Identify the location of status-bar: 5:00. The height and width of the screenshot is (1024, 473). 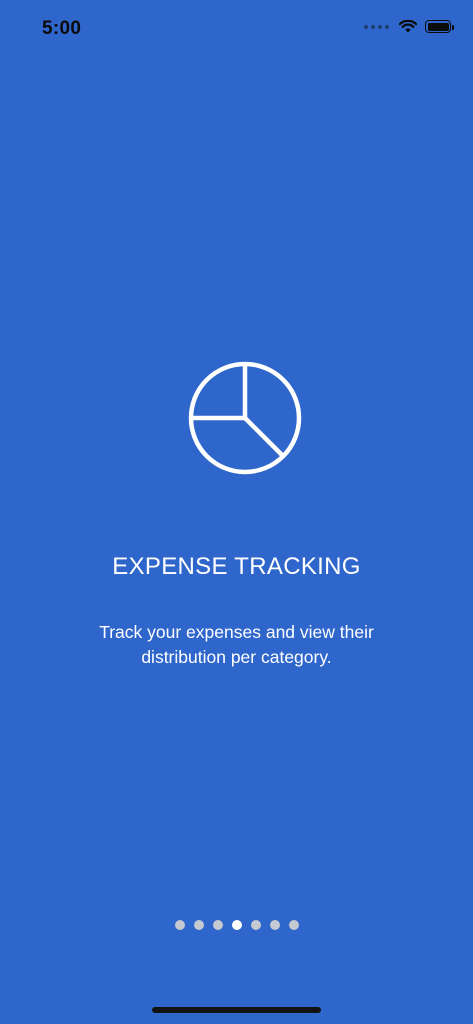
(236, 30).